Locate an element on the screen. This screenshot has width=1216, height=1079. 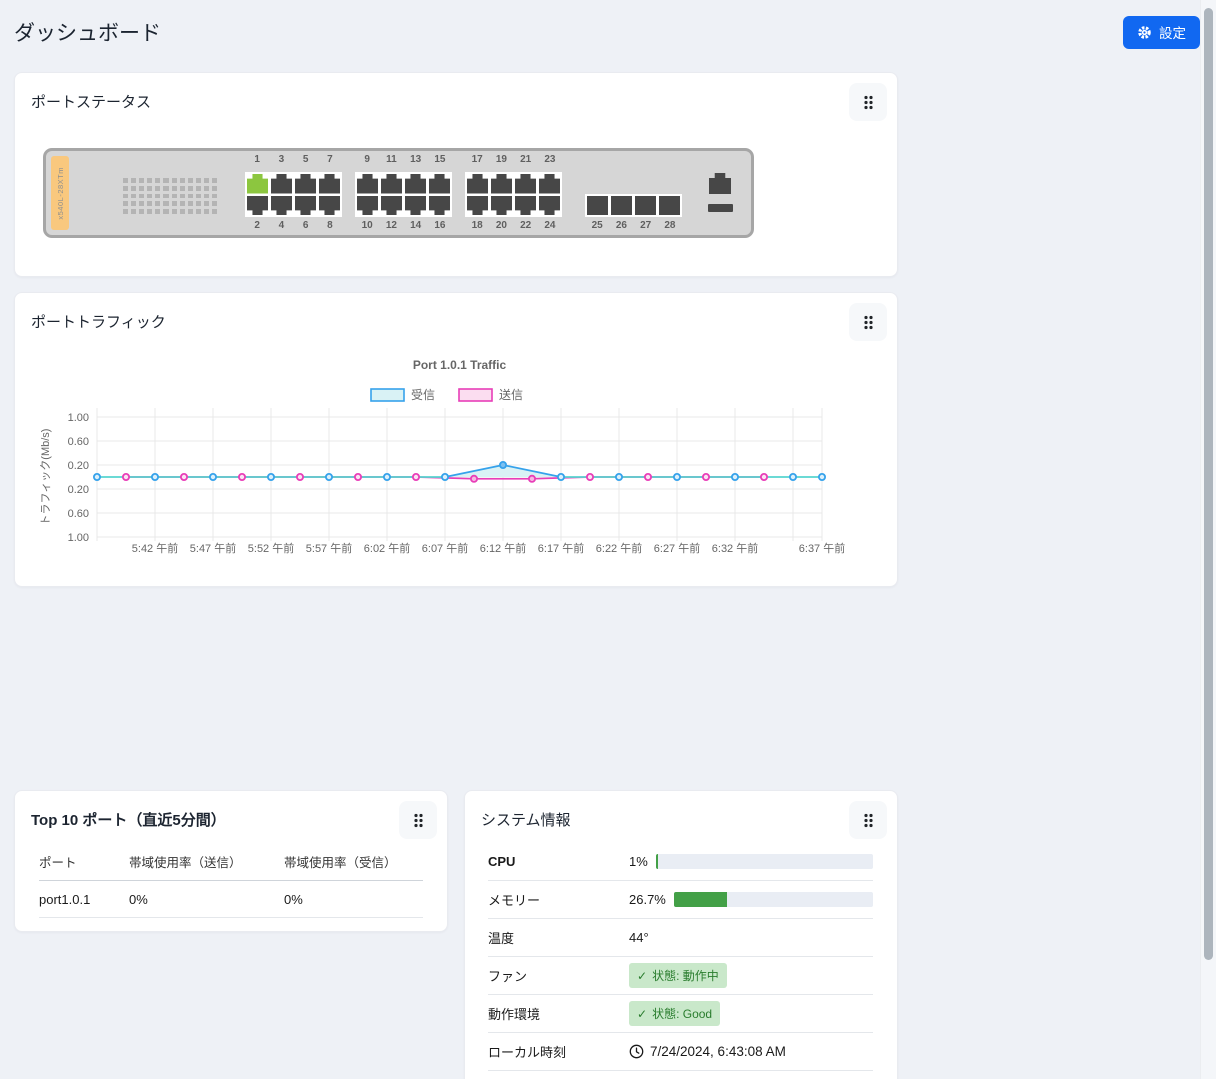
table-row: port1.0.1 0% 0% is located at coordinates (231, 899).